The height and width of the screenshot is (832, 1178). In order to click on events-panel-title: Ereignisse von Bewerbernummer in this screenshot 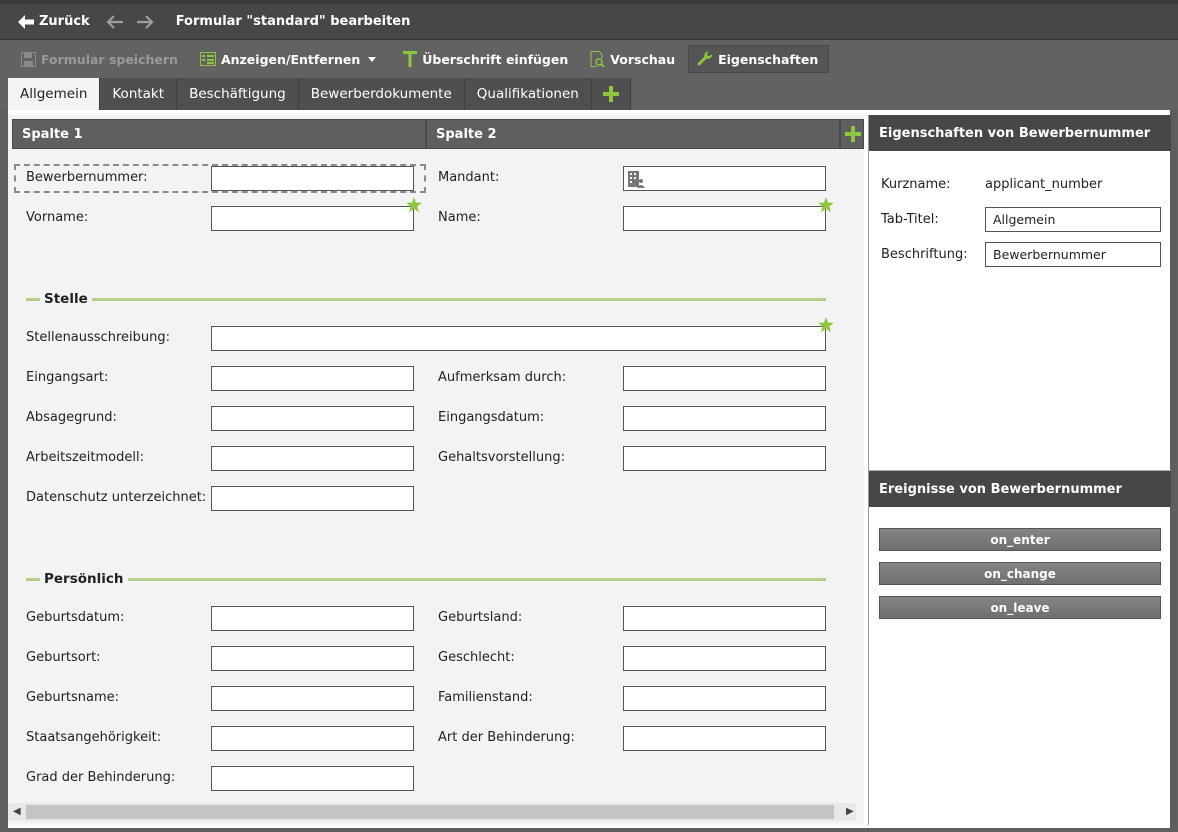, I will do `click(1020, 489)`.